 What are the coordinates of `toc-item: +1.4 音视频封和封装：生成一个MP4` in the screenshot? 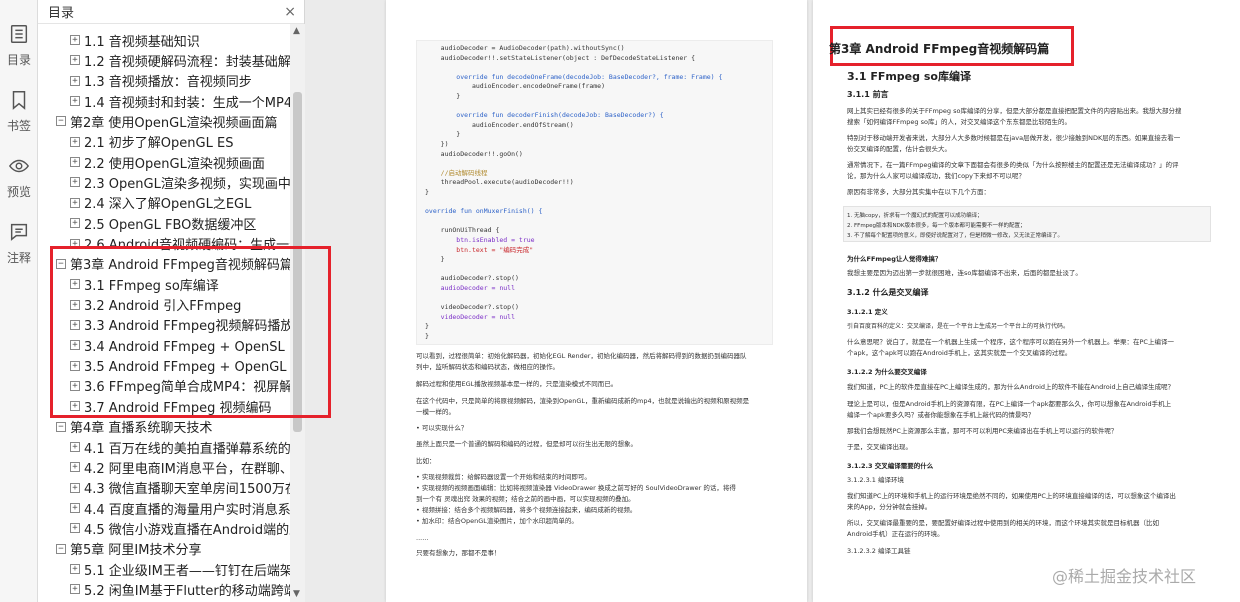 It's located at (164, 101).